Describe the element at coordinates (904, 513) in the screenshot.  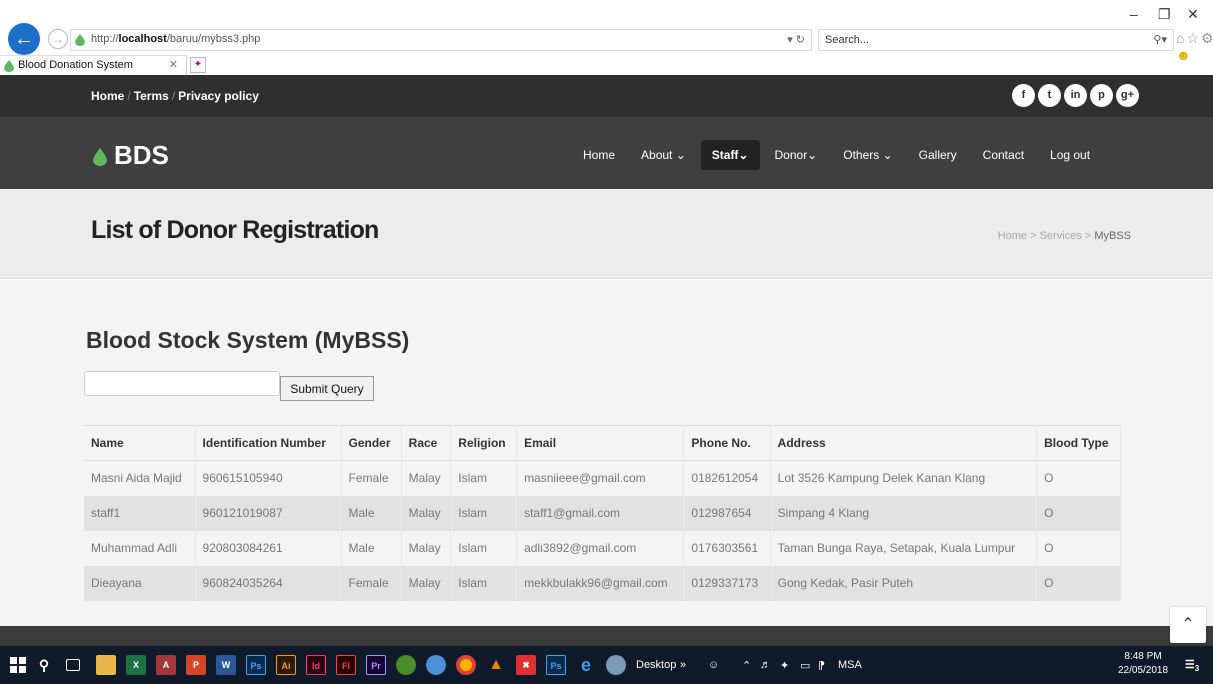
I see `table-cell: Simpang 4 Klang` at that location.